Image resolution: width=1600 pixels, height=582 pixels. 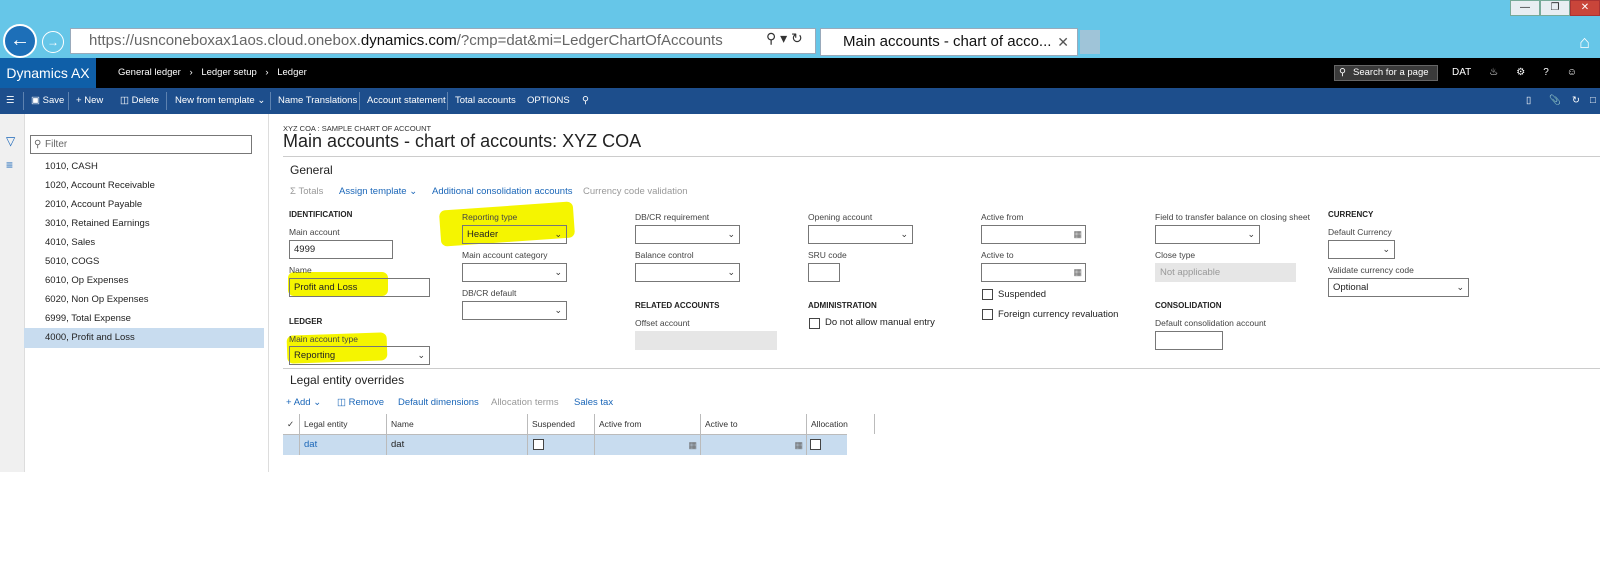 I want to click on attachment-icon: 📎, so click(x=1555, y=101).